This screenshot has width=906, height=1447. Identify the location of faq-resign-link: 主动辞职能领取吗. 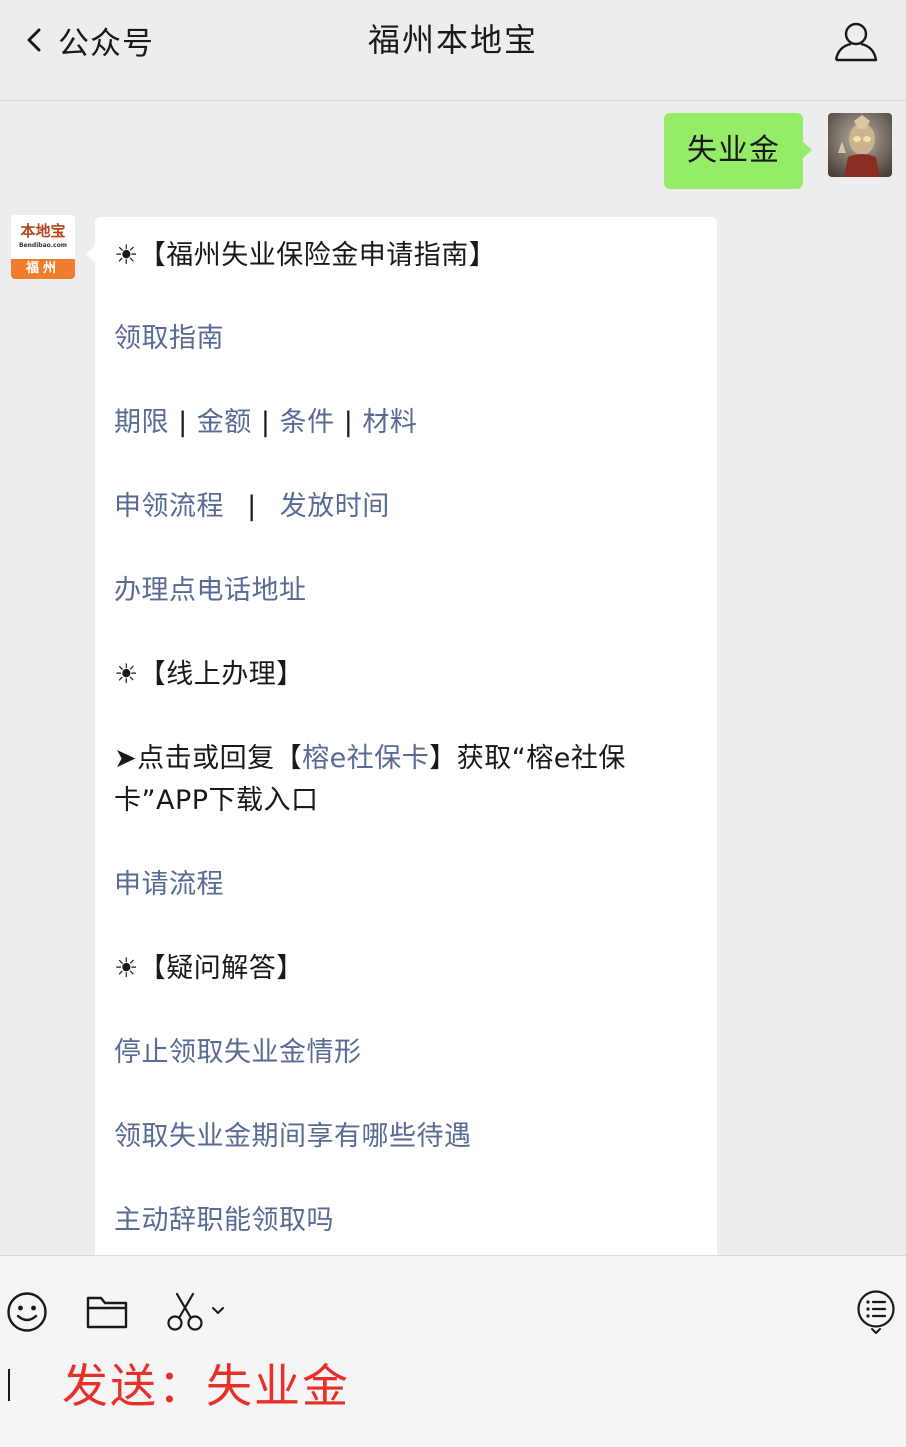
(224, 1220).